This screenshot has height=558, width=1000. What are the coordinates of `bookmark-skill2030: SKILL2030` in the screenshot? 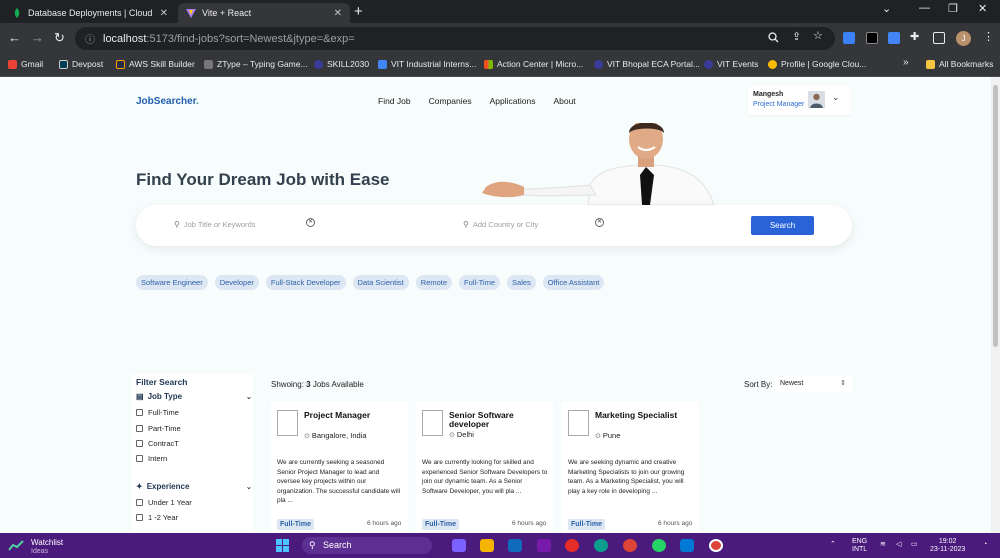 It's located at (341, 64).